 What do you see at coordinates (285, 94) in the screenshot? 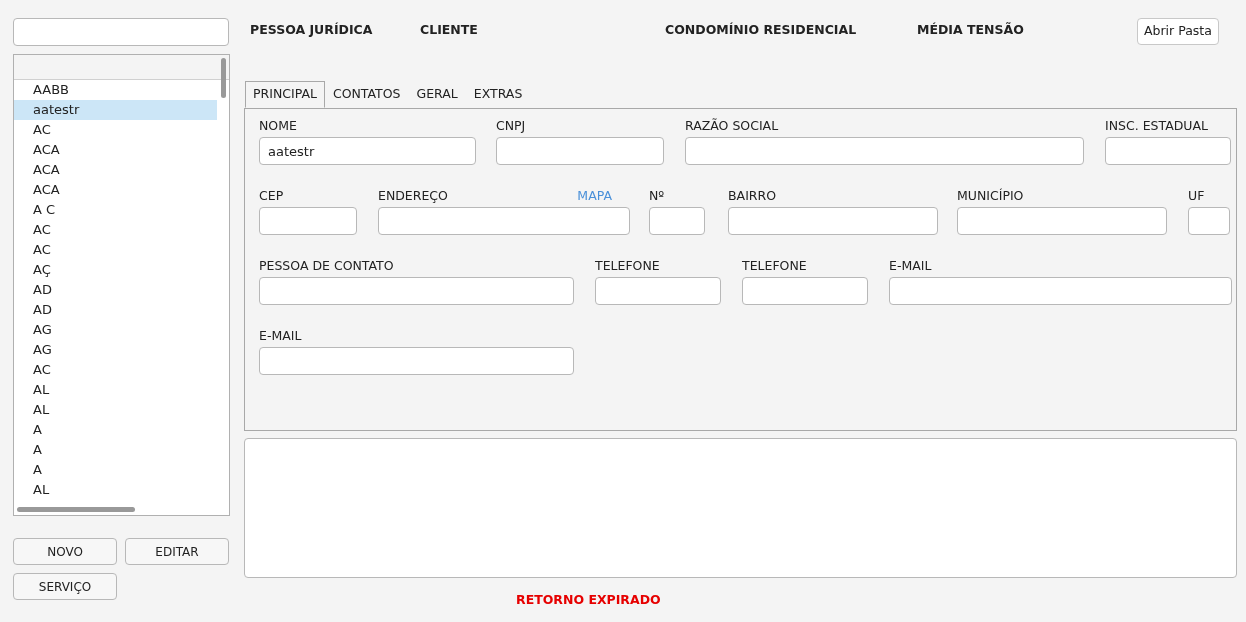
I see `tab: PRINCIPAL` at bounding box center [285, 94].